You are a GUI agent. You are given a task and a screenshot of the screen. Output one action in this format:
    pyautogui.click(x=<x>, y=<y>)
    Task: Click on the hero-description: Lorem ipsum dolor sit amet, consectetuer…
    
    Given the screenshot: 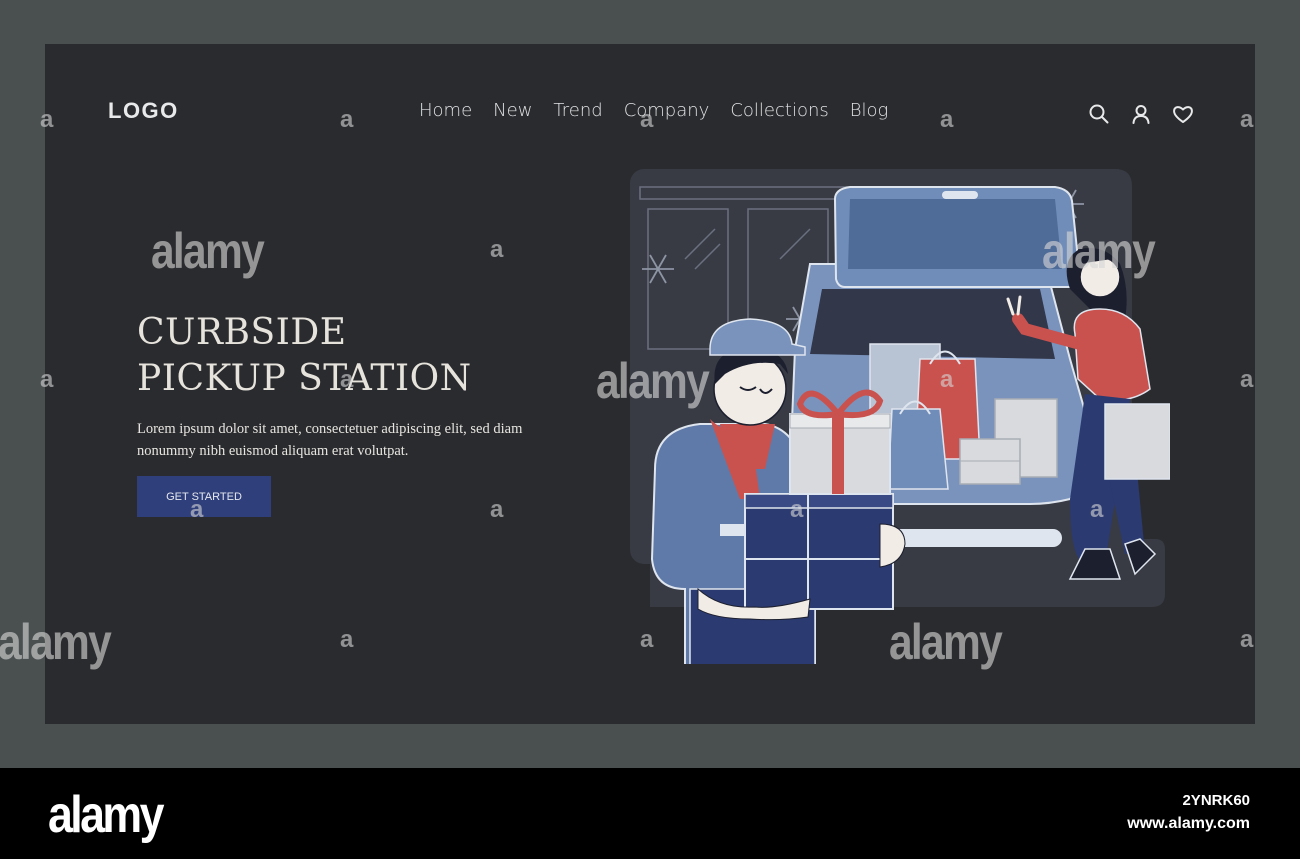 What is the action you would take?
    pyautogui.click(x=330, y=440)
    